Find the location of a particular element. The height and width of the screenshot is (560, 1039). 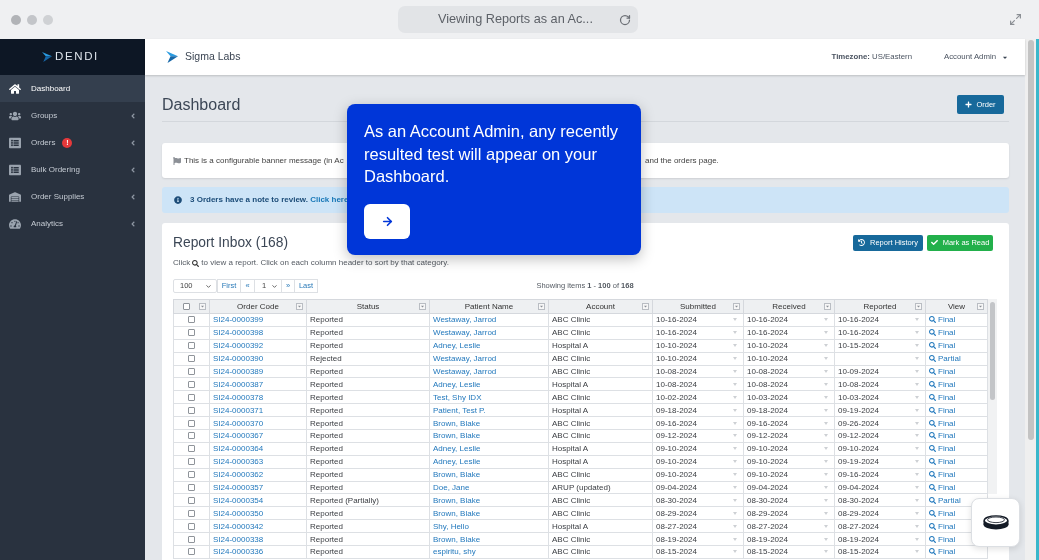

page-scrollbar is located at coordinates (1030, 299).